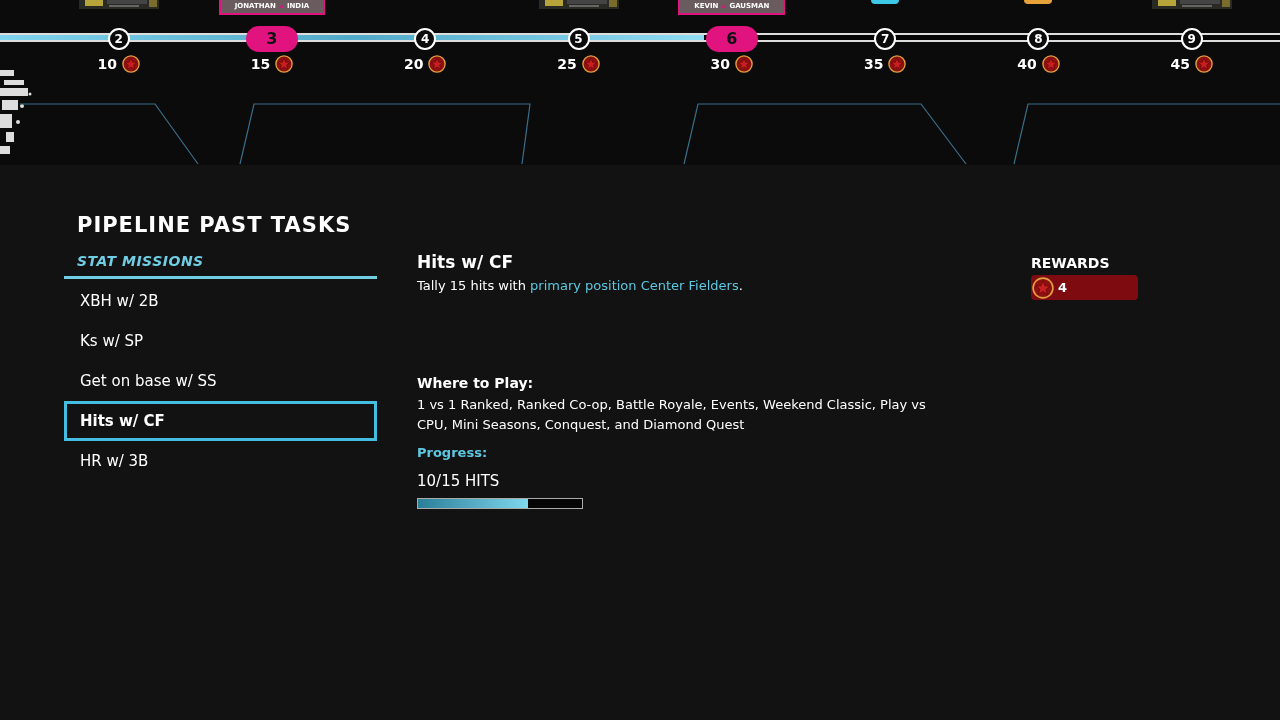 This screenshot has height=720, width=1280. What do you see at coordinates (220, 381) in the screenshot?
I see `task-item: Get on base w/ SS` at bounding box center [220, 381].